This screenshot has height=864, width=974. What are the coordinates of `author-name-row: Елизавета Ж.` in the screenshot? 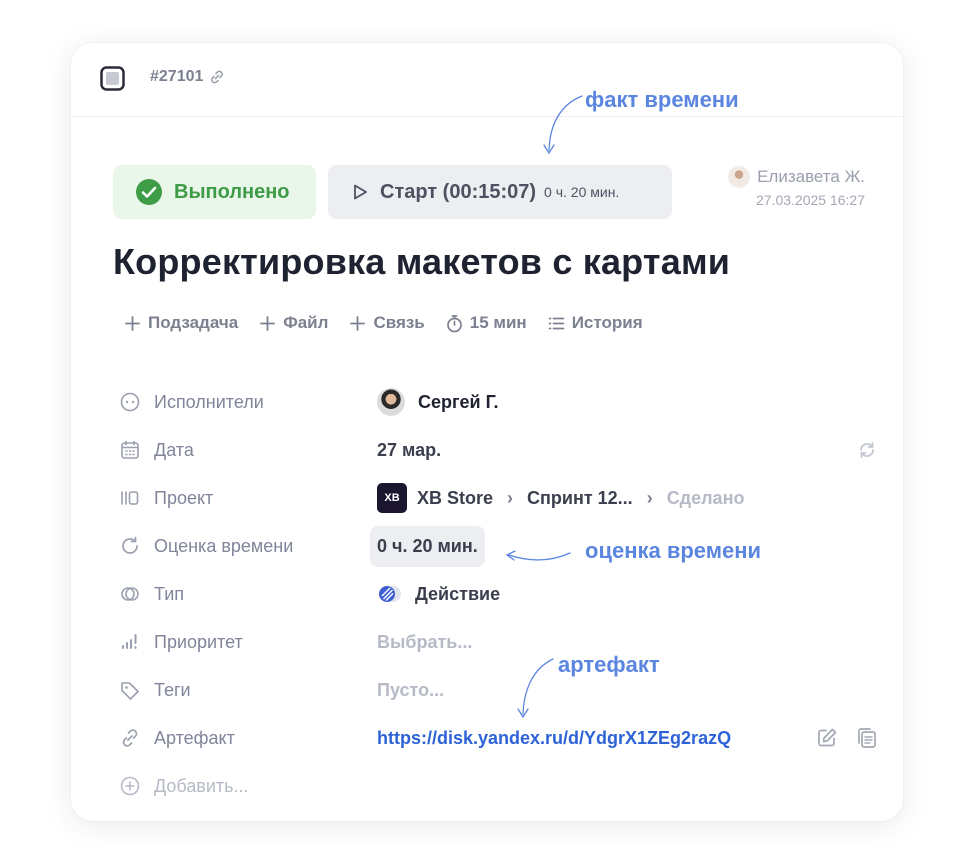 It's located at (796, 177).